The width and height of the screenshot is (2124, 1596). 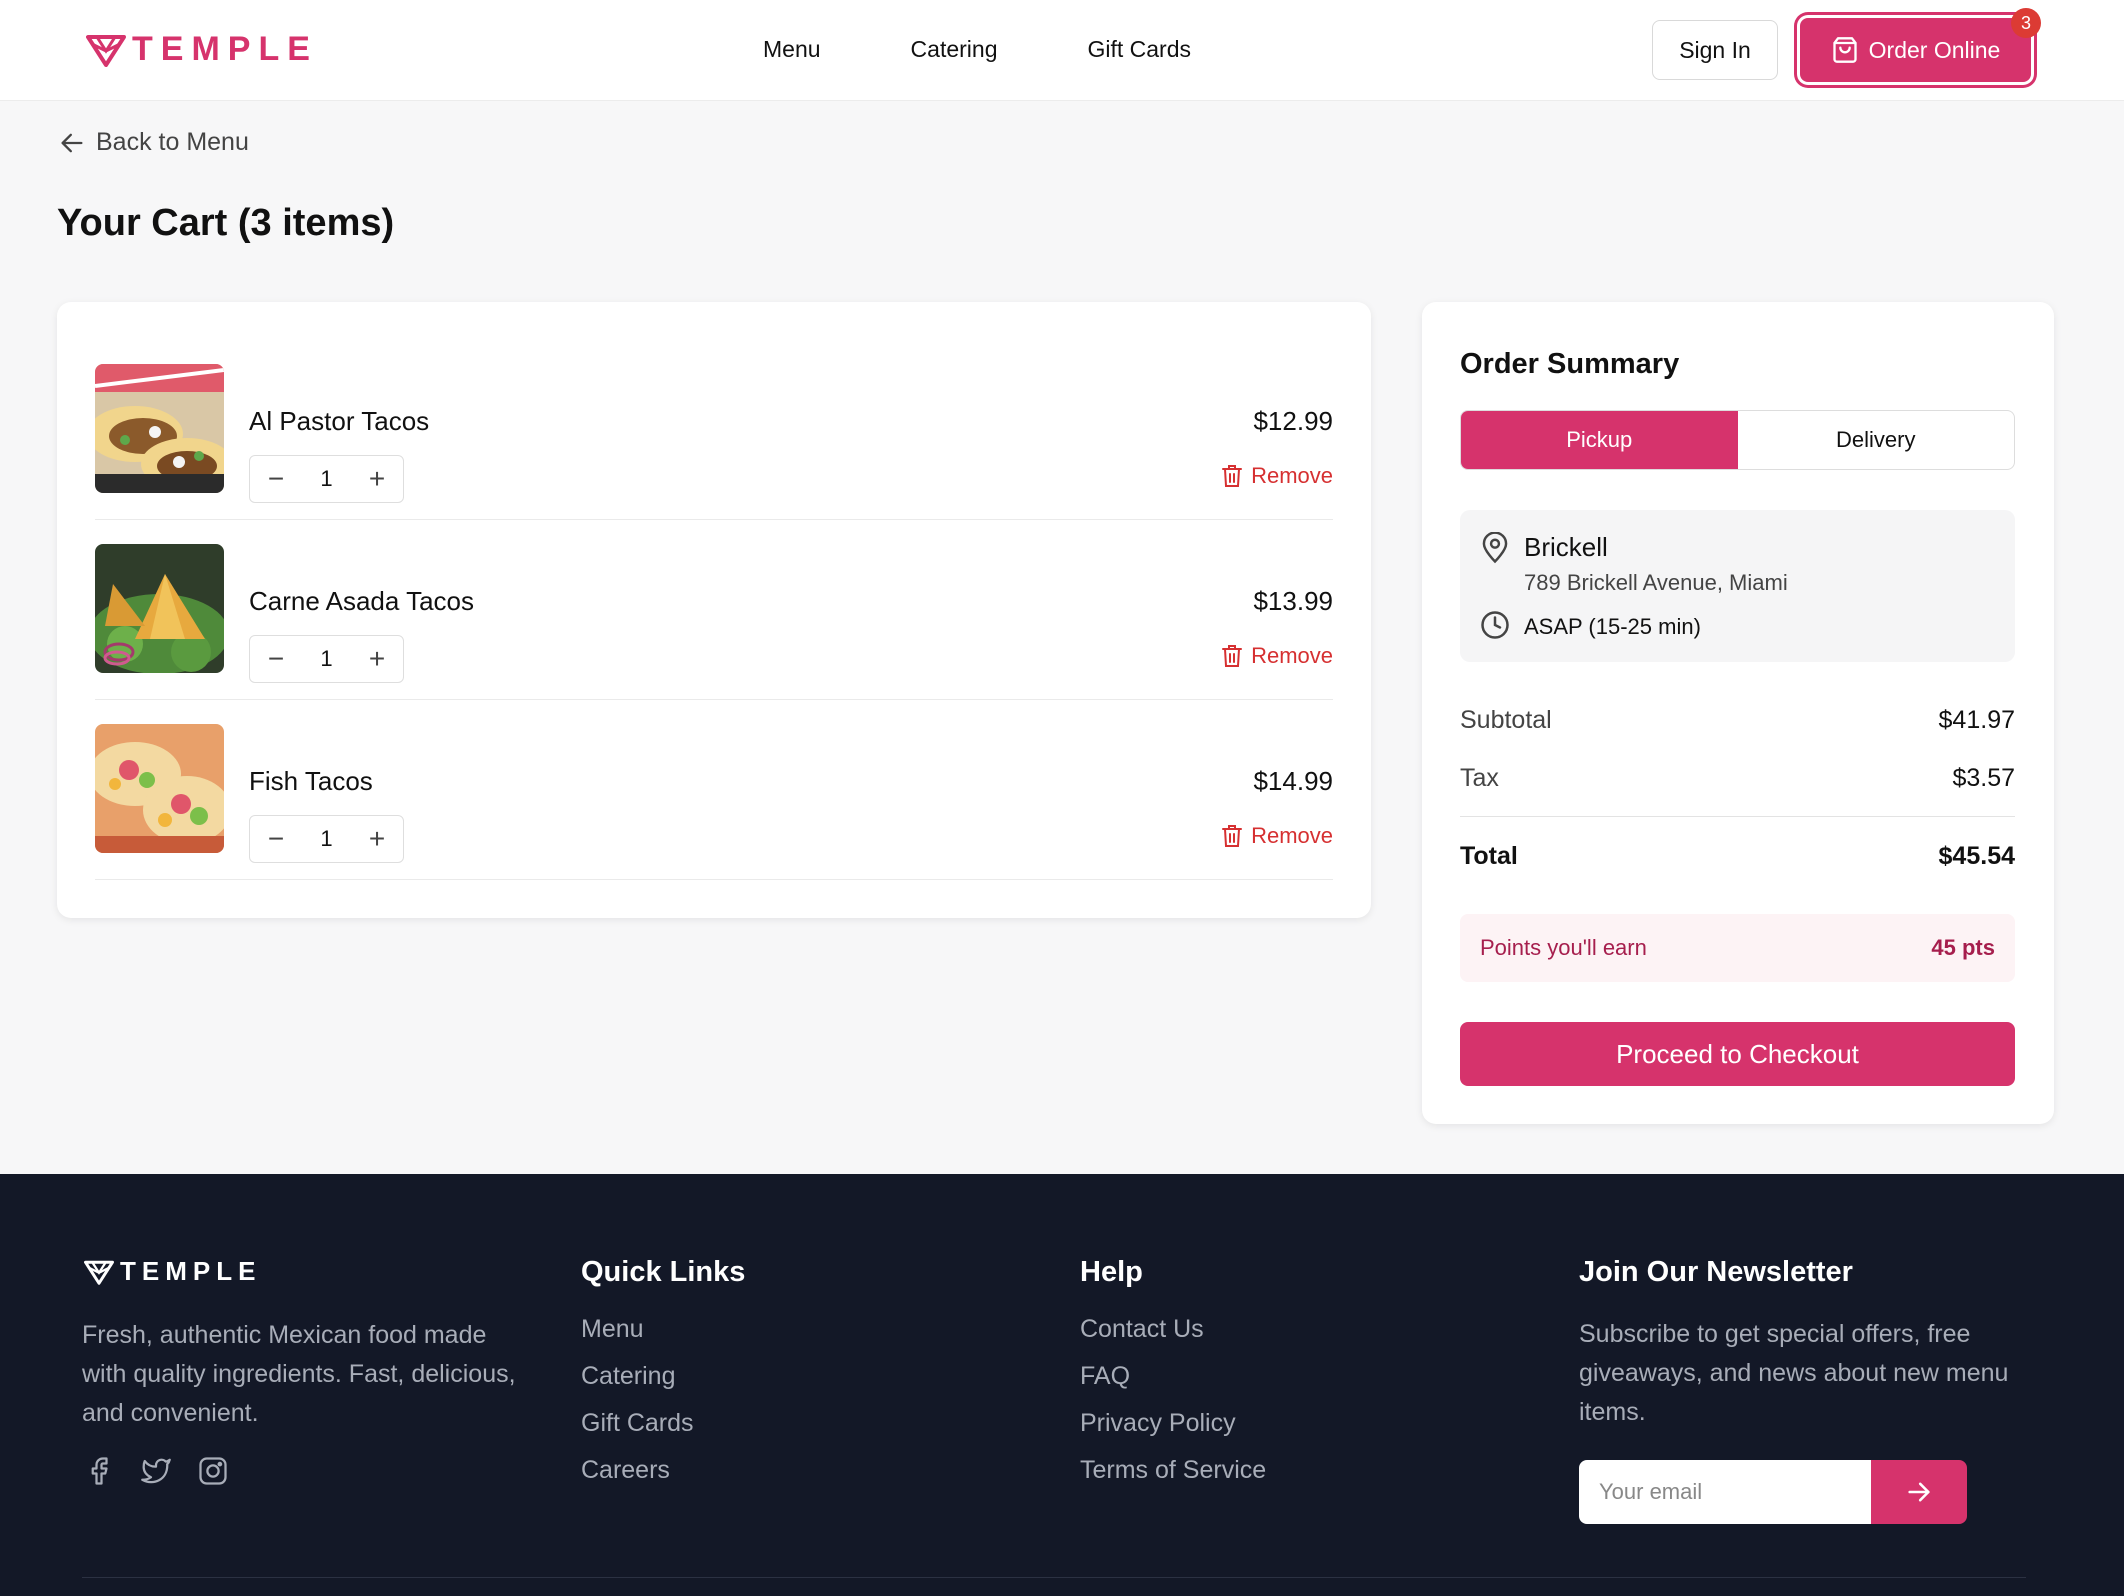 I want to click on quick-links-title: Quick Links, so click(x=663, y=1272).